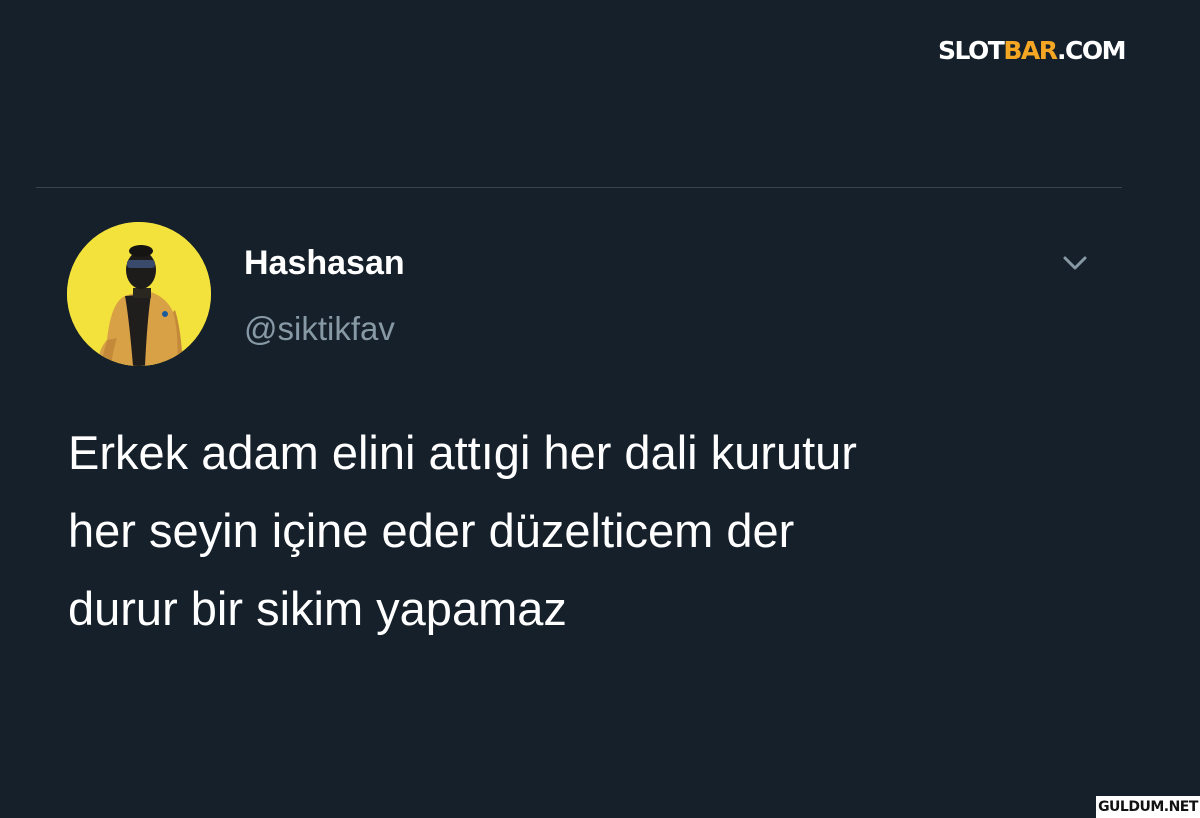 The image size is (1200, 818). I want to click on display-name: Hashasan, so click(324, 263).